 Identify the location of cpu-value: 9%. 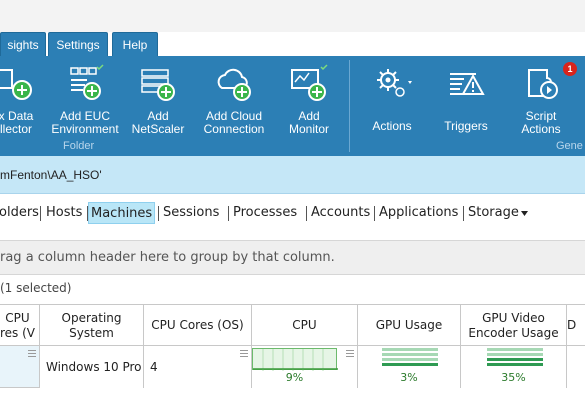
(294, 377).